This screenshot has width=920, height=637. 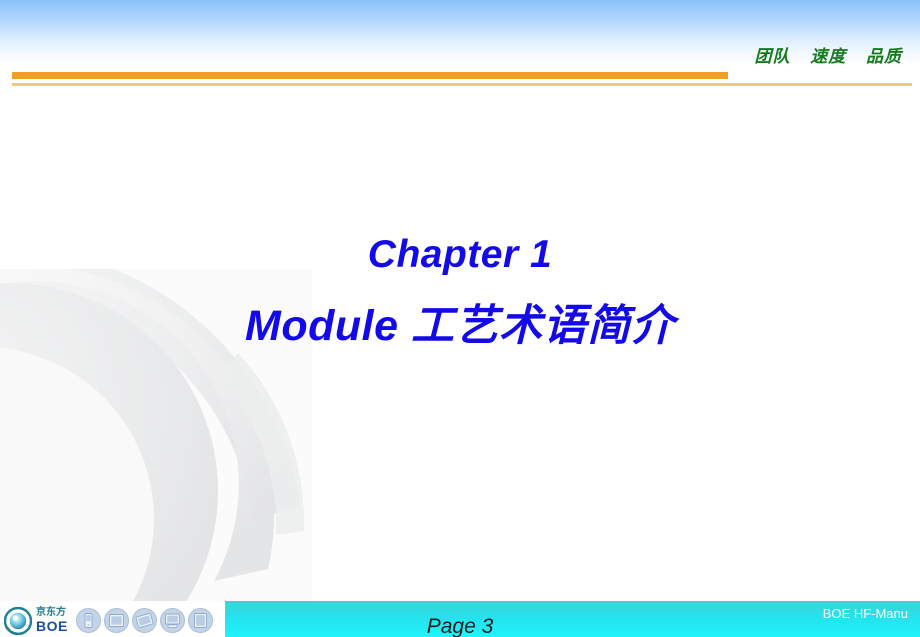 I want to click on mobile-phone-icon, so click(x=88, y=620).